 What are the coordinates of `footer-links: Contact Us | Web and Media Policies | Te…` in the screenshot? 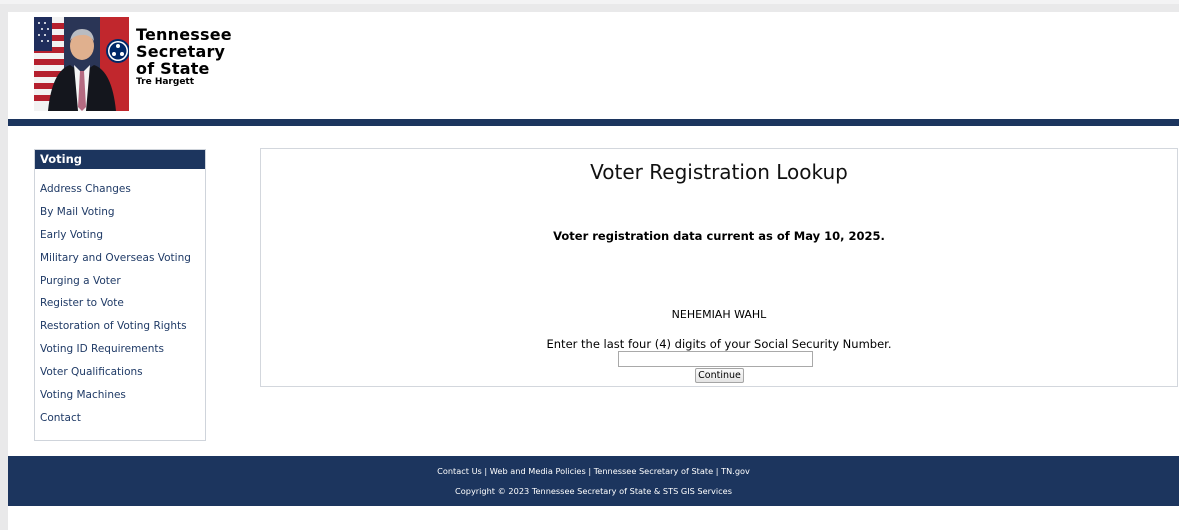 It's located at (593, 471).